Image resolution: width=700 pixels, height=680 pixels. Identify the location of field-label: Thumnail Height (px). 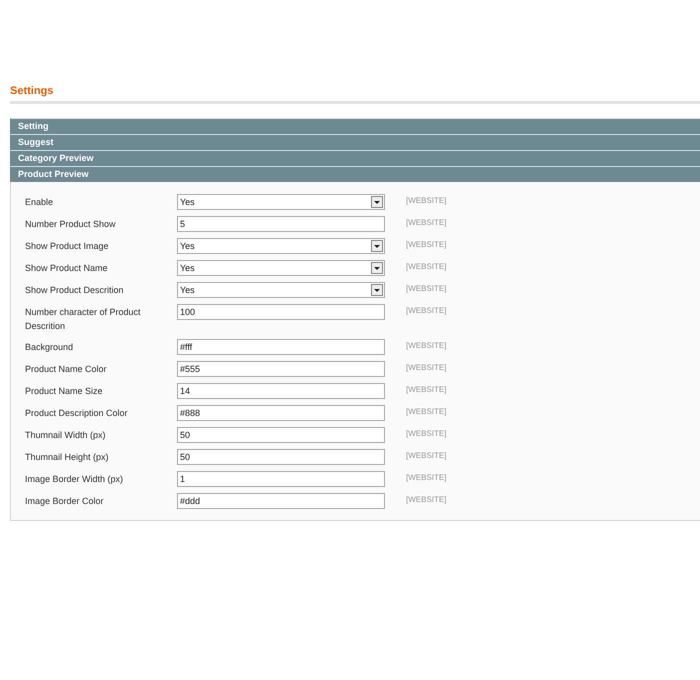
(67, 457).